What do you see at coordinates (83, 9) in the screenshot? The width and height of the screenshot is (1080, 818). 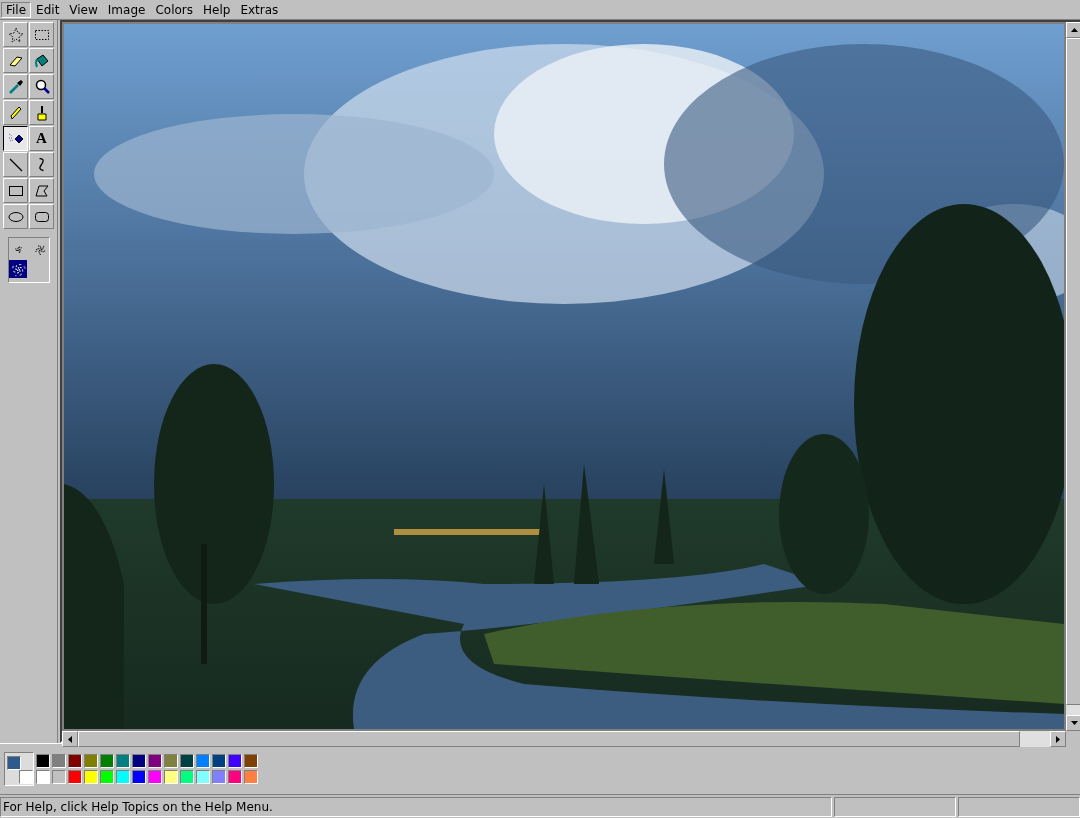 I see `menu-item: View` at bounding box center [83, 9].